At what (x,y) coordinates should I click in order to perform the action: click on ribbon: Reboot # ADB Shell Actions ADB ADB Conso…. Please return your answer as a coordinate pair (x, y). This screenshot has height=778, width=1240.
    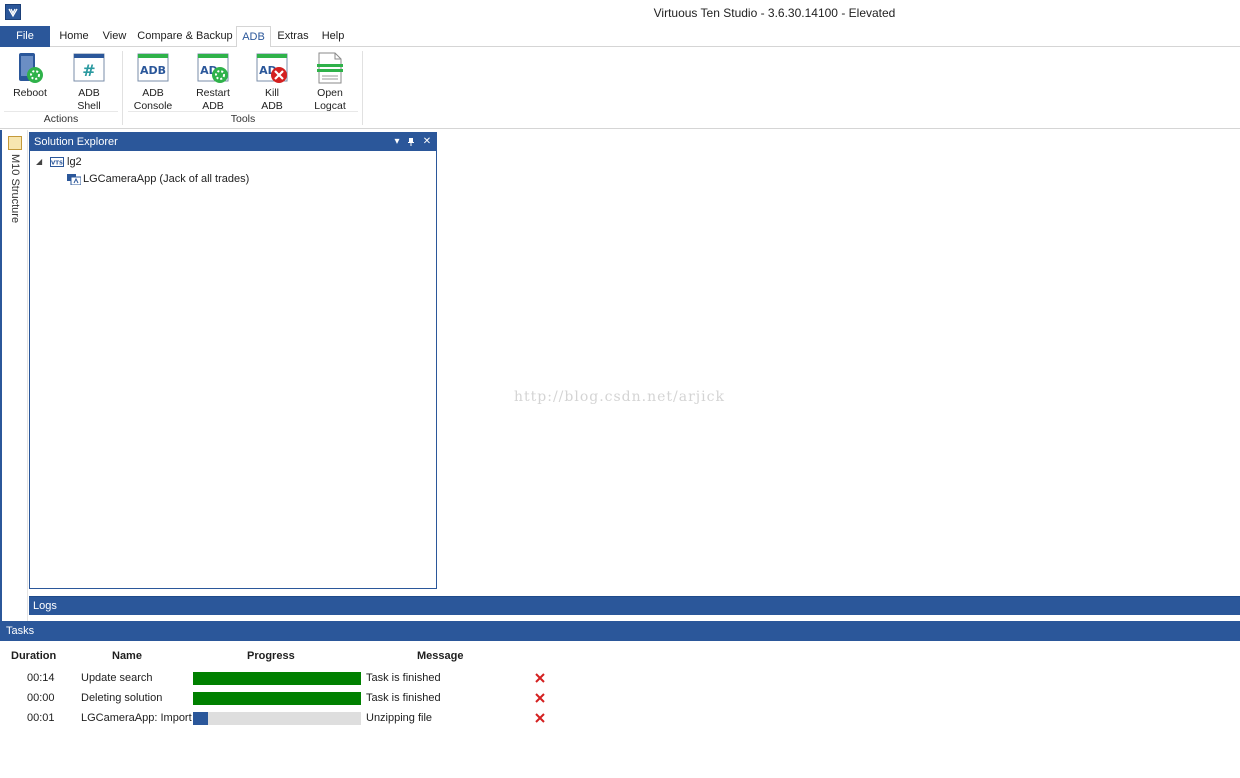
    Looking at the image, I should click on (620, 88).